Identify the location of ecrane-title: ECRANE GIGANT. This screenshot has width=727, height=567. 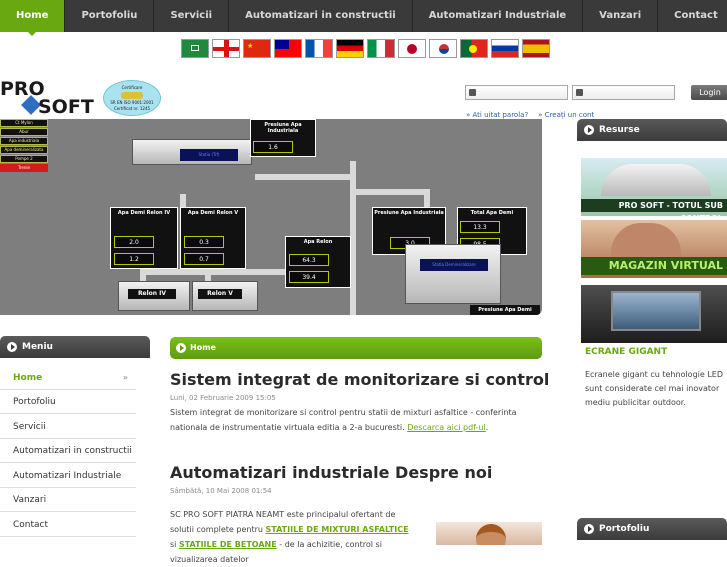
(626, 352).